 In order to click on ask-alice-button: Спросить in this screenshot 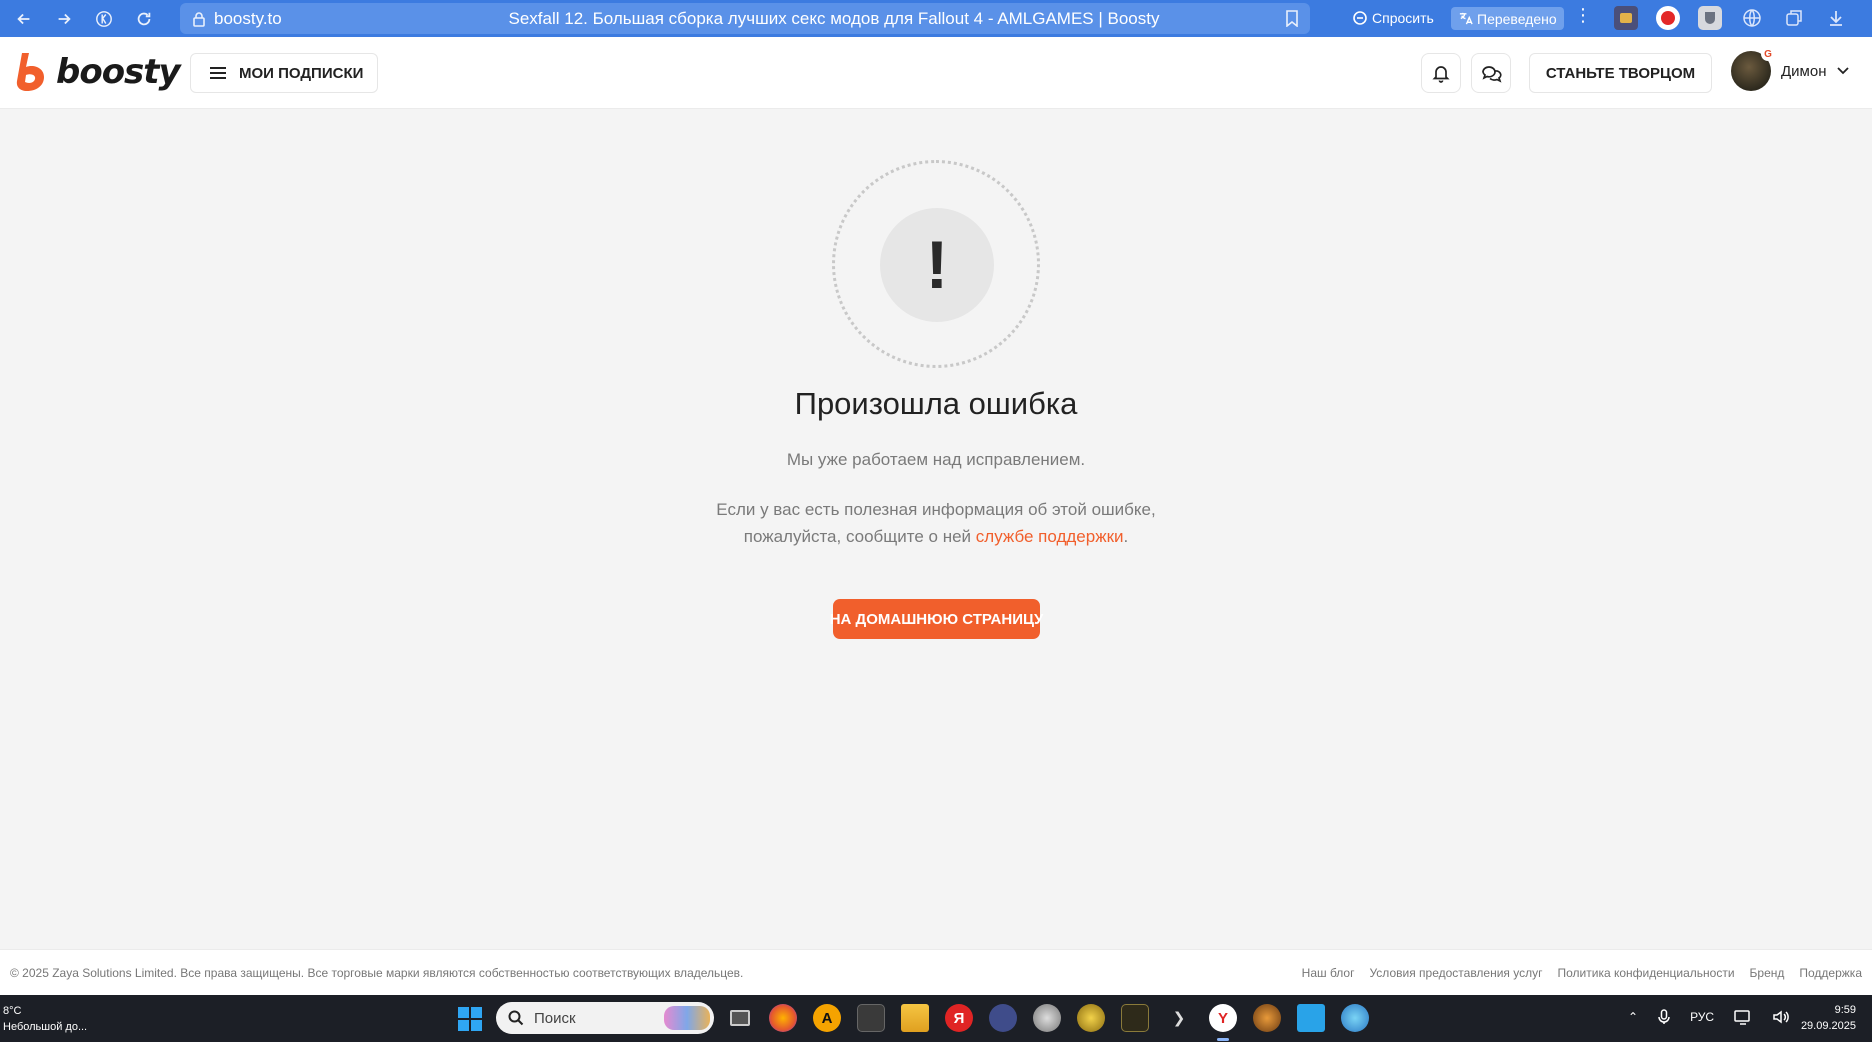, I will do `click(1393, 18)`.